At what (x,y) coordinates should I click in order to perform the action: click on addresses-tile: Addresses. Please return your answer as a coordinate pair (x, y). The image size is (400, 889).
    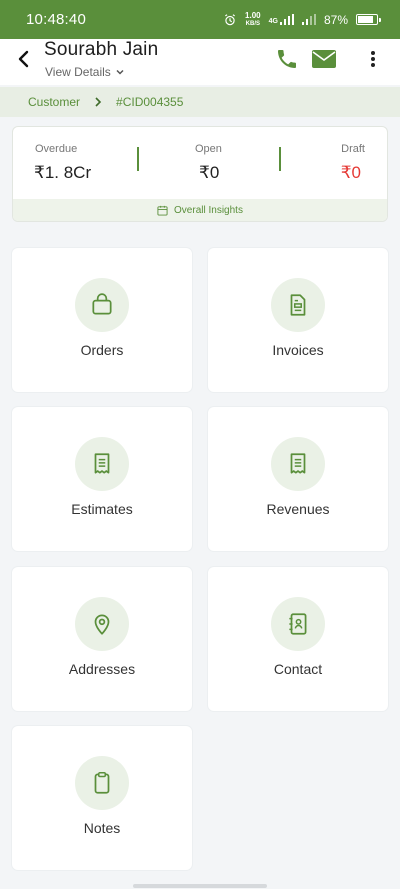
    Looking at the image, I should click on (102, 639).